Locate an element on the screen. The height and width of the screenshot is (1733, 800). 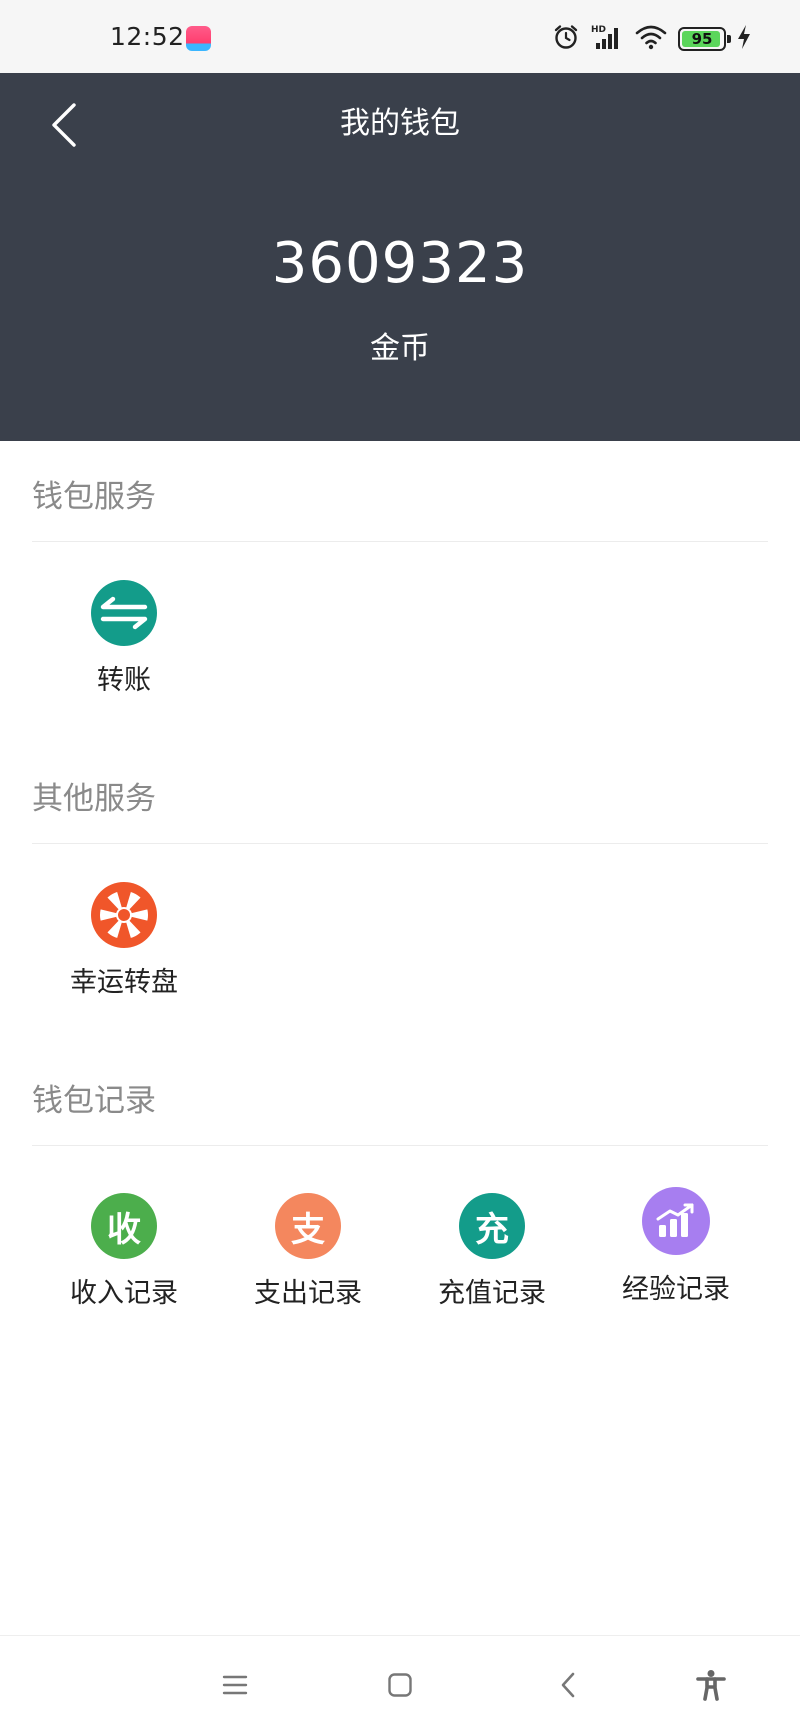
wifi-icon is located at coordinates (651, 39).